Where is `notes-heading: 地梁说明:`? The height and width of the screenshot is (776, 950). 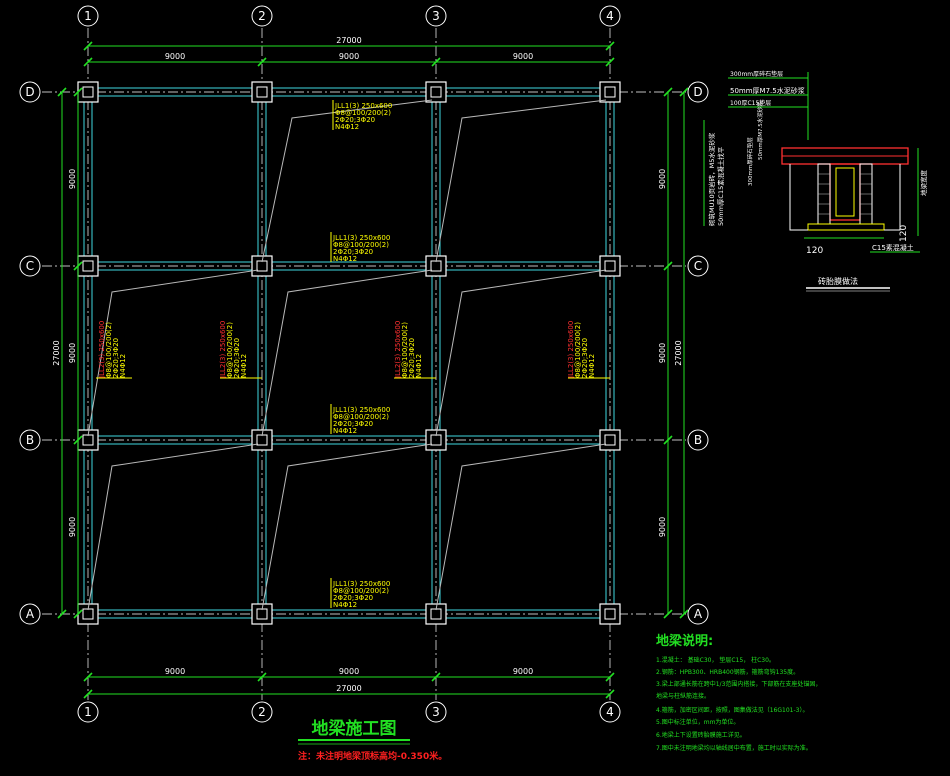 notes-heading: 地梁说明: is located at coordinates (684, 641).